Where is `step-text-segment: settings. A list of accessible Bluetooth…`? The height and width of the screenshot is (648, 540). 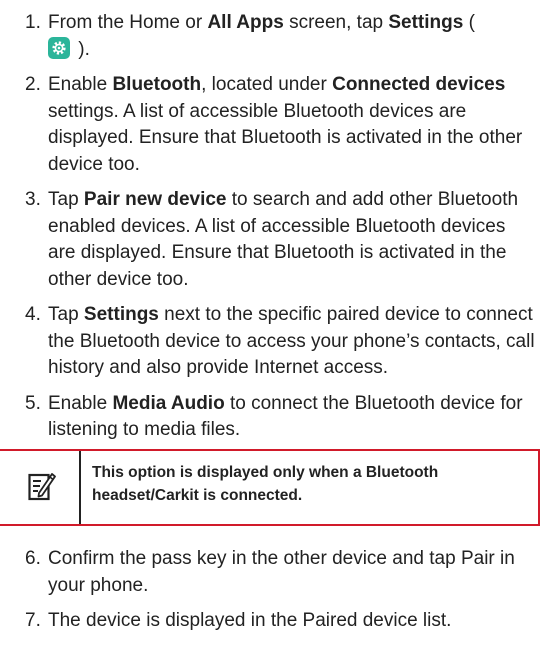
step-text-segment: settings. A list of accessible Bluetooth… is located at coordinates (285, 137).